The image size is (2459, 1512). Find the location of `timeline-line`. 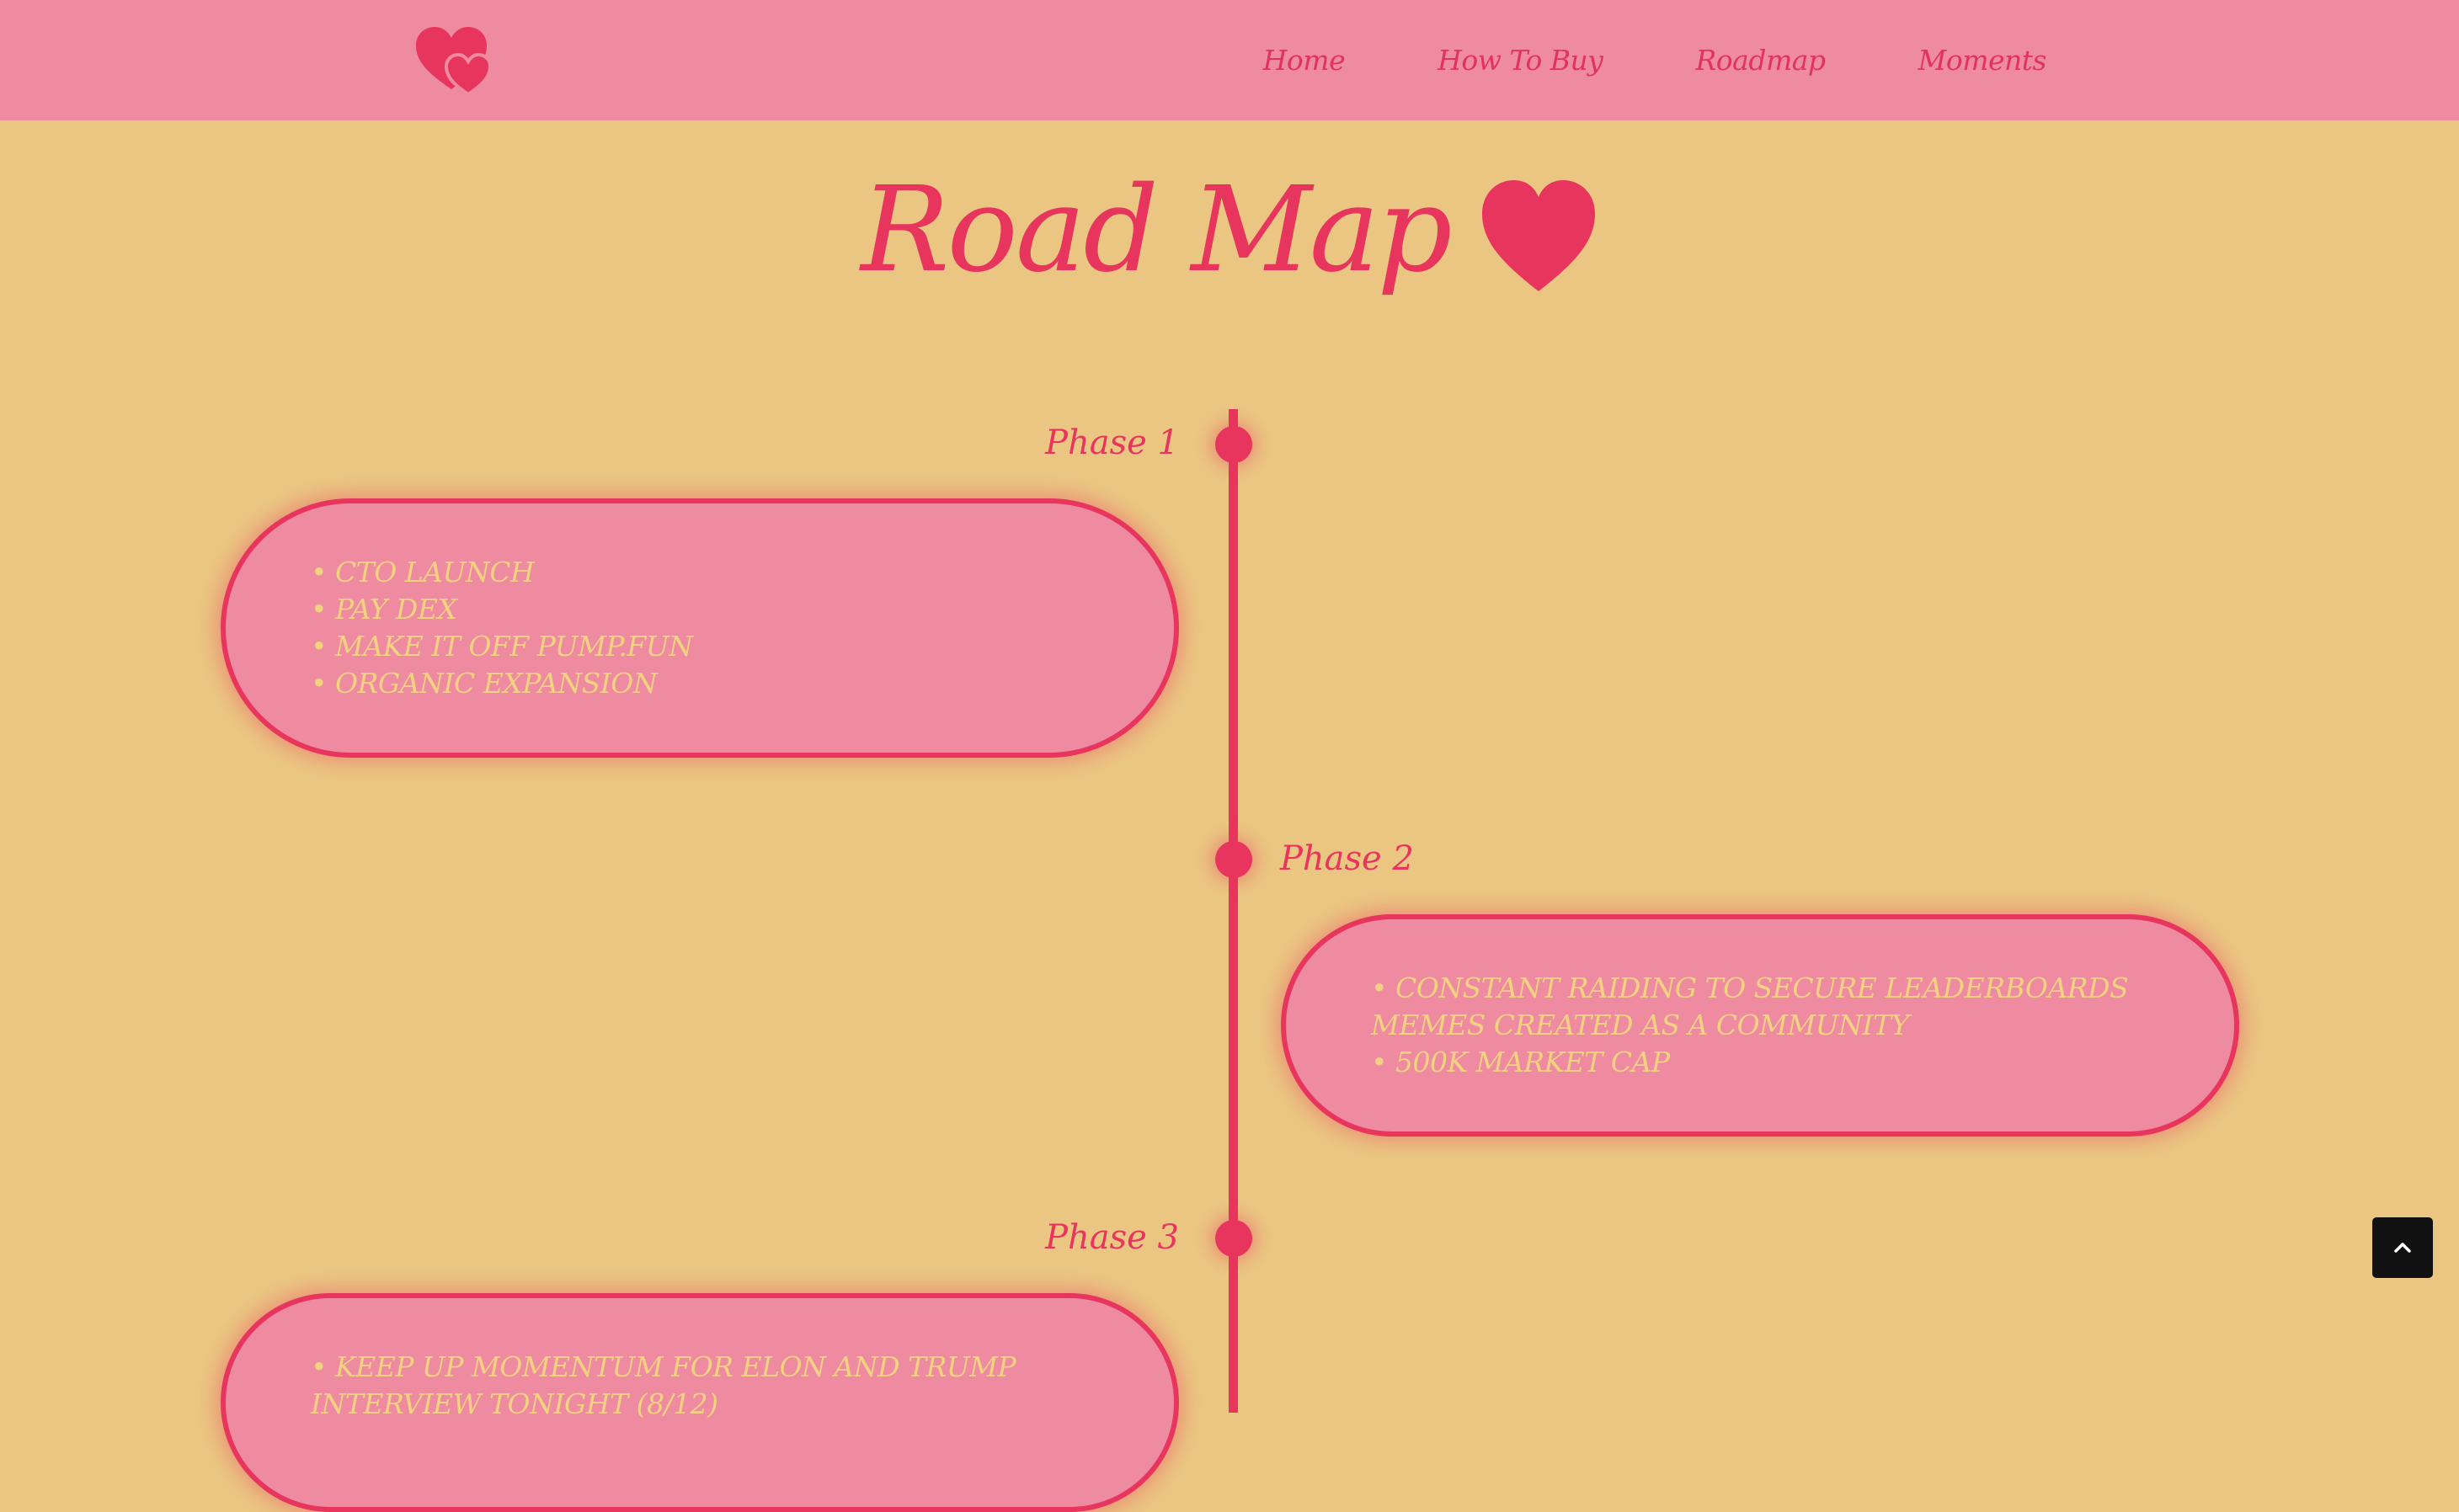

timeline-line is located at coordinates (1233, 911).